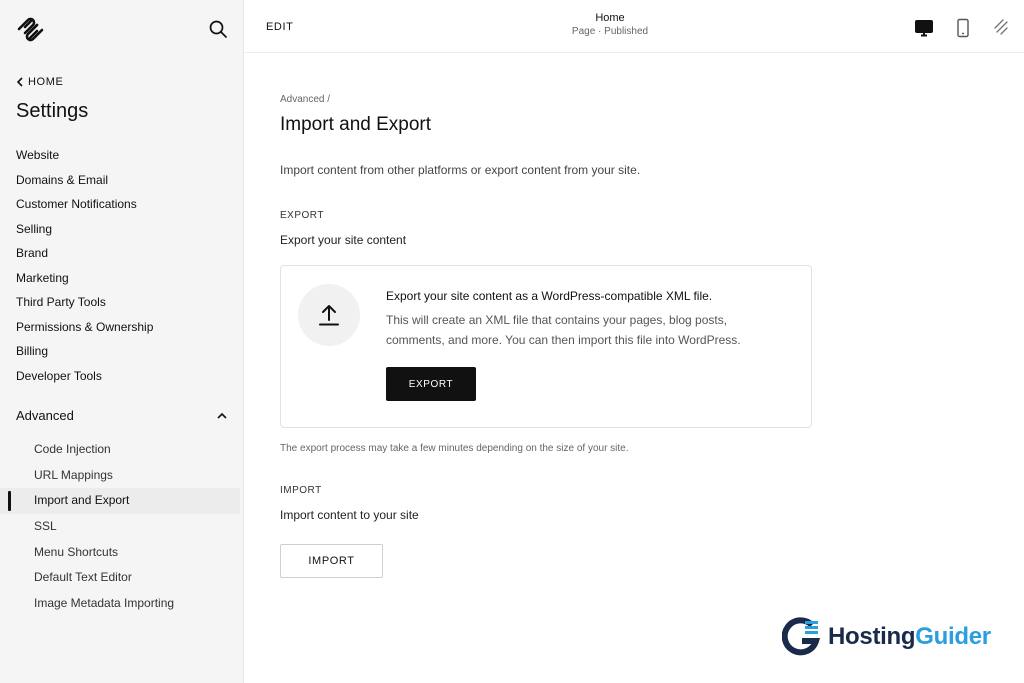 The width and height of the screenshot is (1024, 683). I want to click on export-section-subtitle: Export your site content, so click(343, 240).